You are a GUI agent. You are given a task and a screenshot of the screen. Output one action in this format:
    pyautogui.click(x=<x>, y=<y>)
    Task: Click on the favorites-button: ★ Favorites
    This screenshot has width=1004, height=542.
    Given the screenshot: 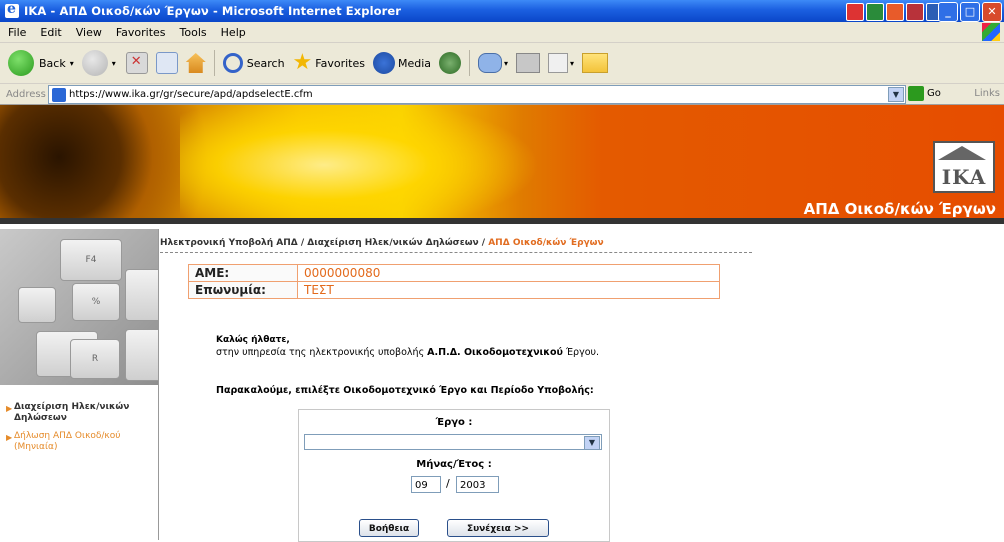 What is the action you would take?
    pyautogui.click(x=328, y=62)
    